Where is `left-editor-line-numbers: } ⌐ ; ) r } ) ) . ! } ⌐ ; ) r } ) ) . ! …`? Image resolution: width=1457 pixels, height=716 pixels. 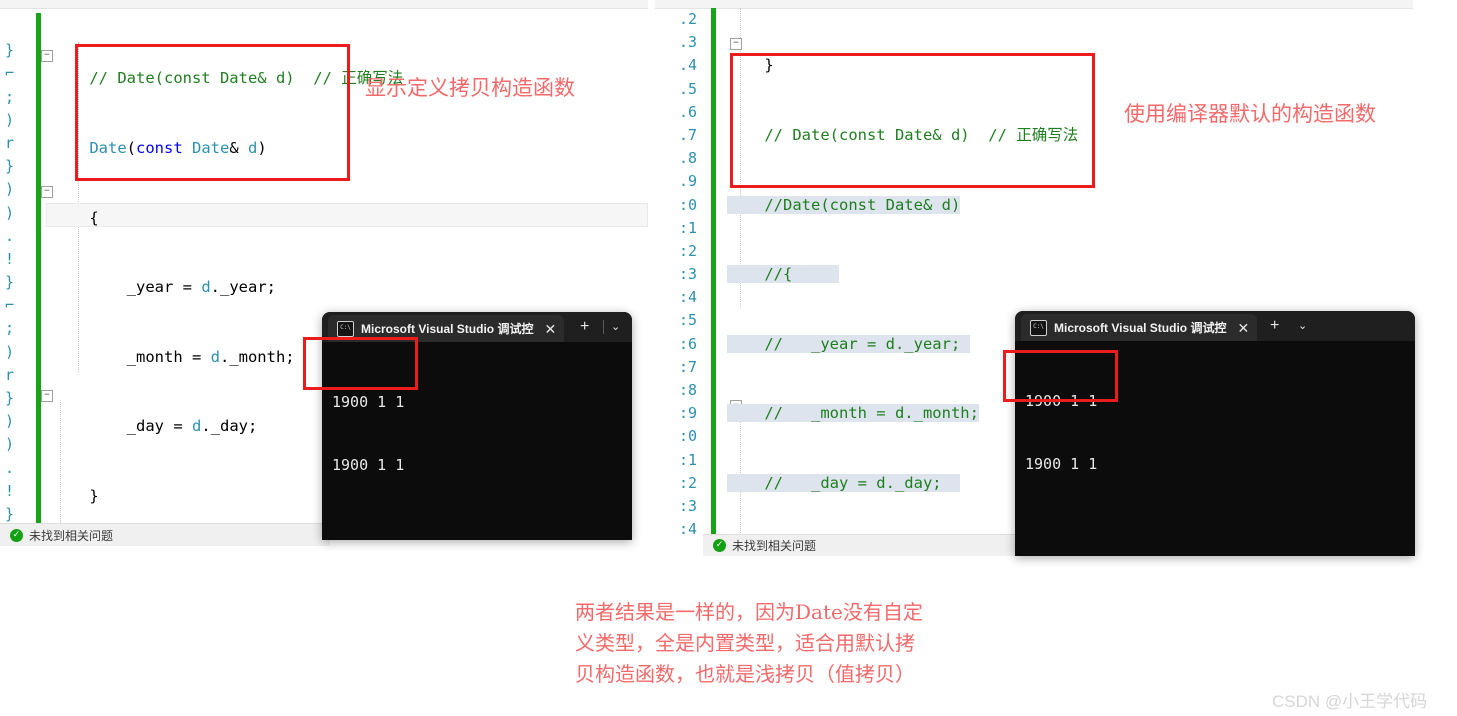
left-editor-line-numbers: } ⌐ ; ) r } ) ) . ! } ⌐ ; ) r } ) ) . ! … is located at coordinates (9, 282).